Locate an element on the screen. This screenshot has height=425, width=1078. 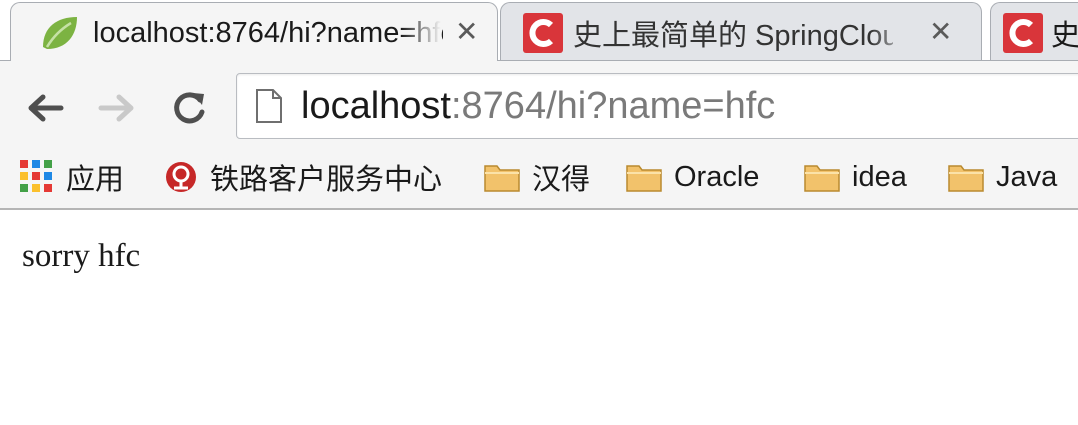
bookmark-label: 汉得 is located at coordinates (561, 180).